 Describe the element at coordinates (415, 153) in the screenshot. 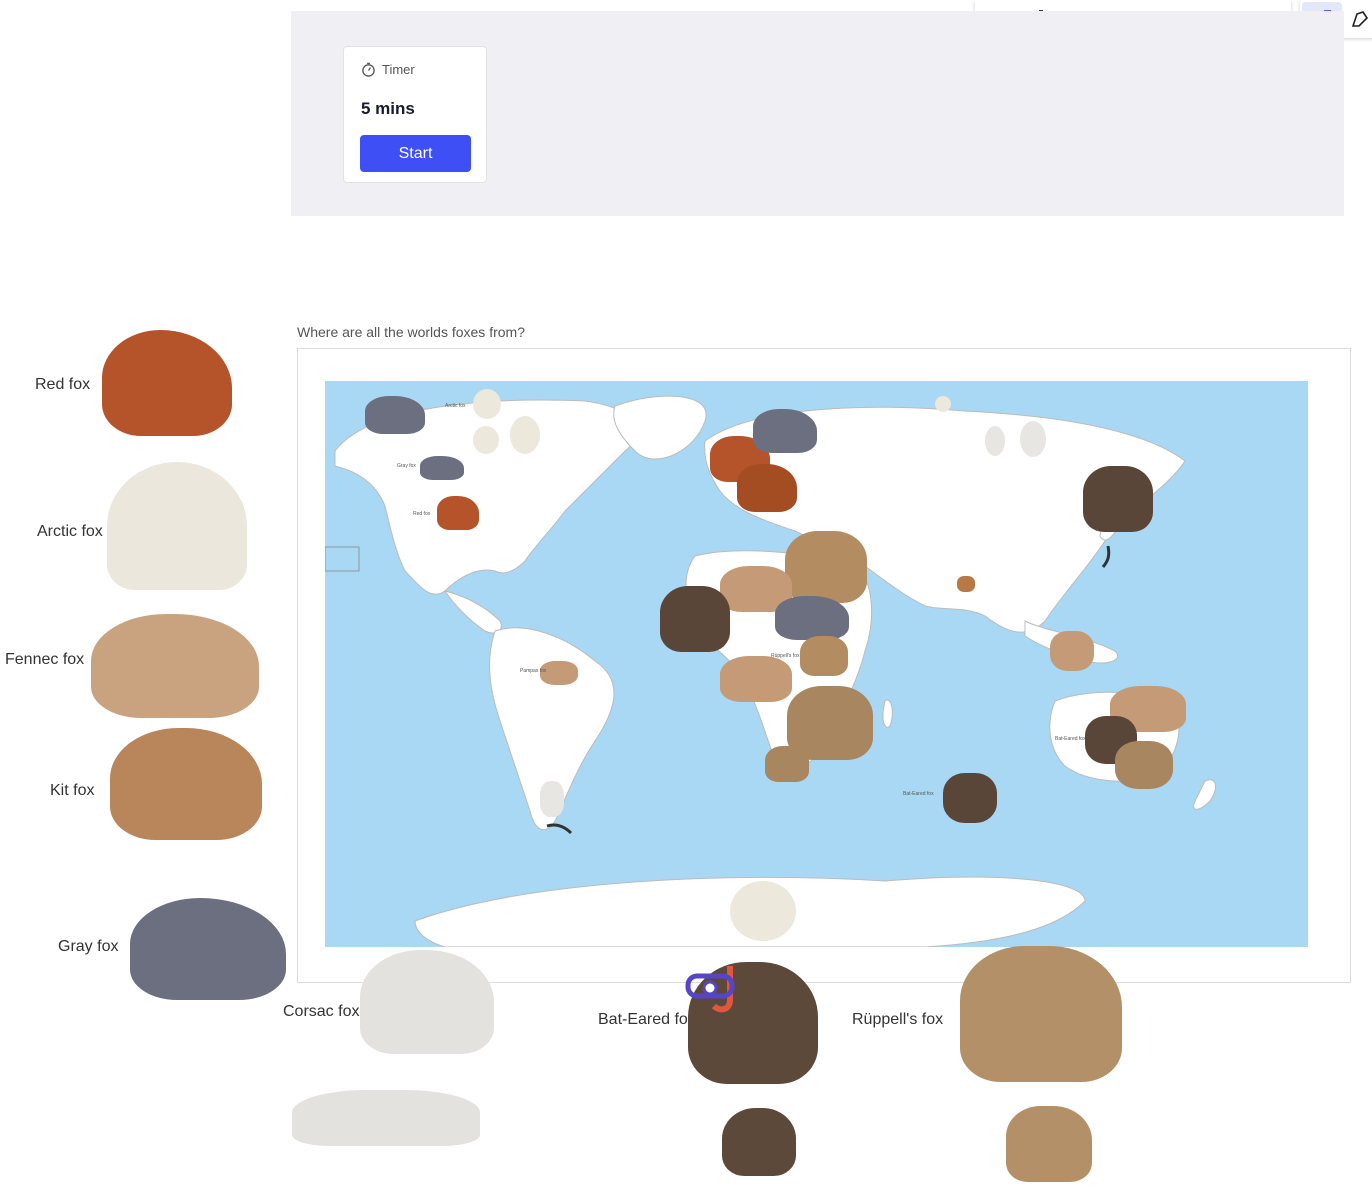

I see `start-timer-button: Start` at that location.